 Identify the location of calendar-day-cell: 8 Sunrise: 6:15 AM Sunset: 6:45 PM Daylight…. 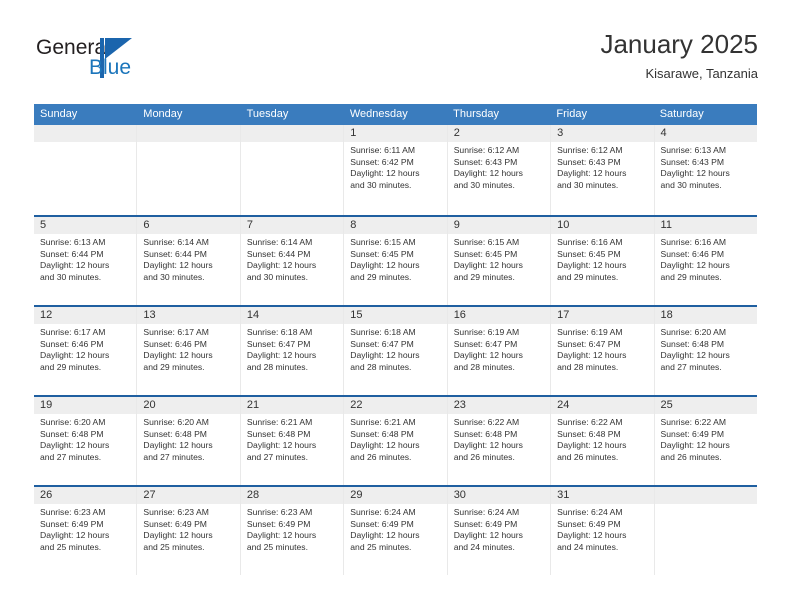
(396, 261).